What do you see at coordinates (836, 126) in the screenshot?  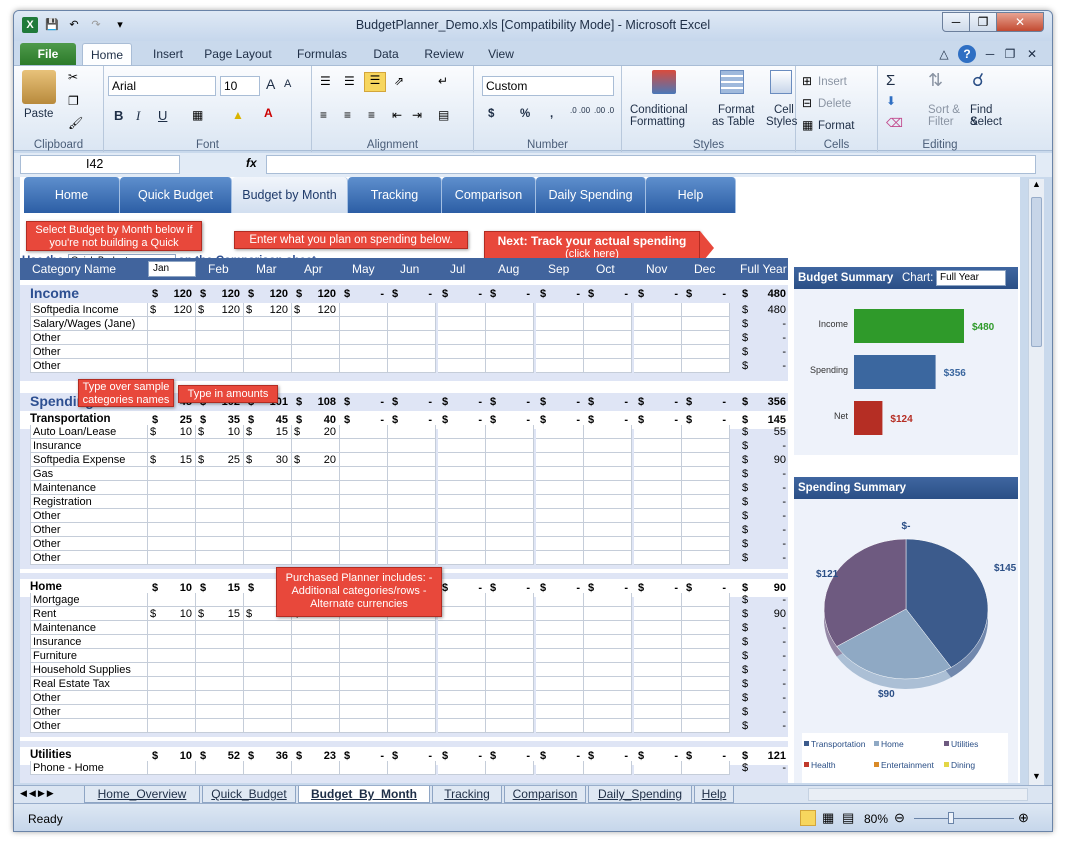 I see `format-cells-button: Format` at bounding box center [836, 126].